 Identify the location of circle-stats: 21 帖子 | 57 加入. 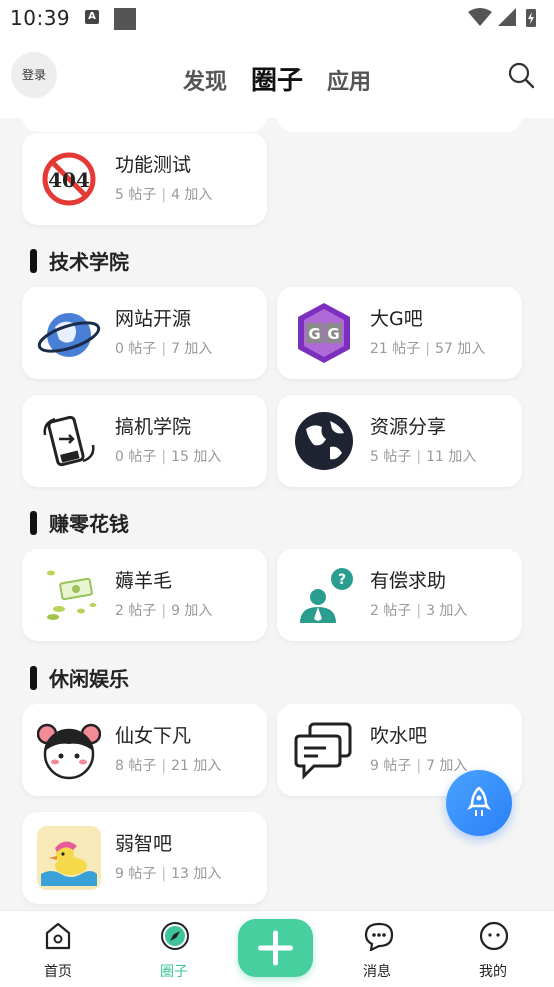
(428, 349).